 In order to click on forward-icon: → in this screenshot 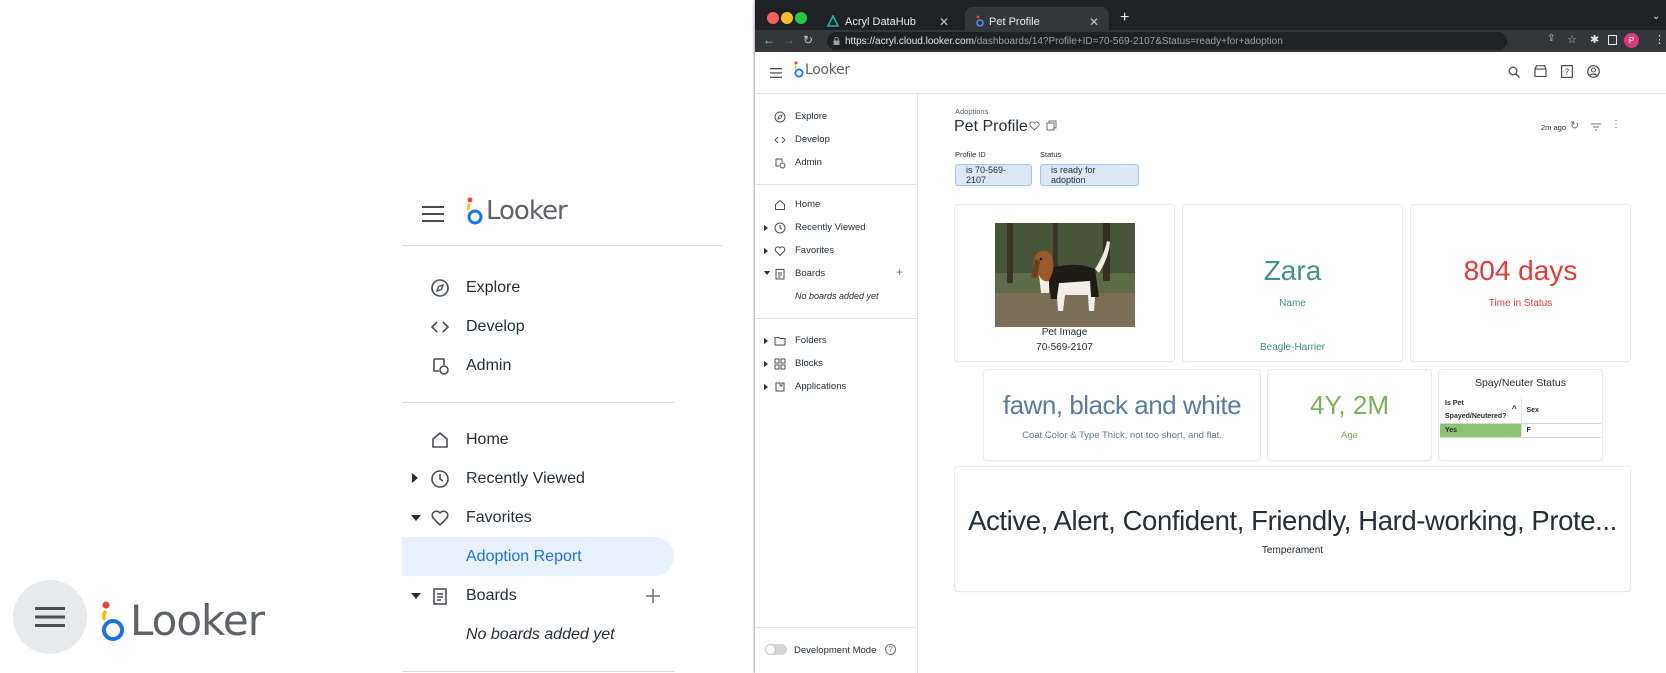, I will do `click(789, 40)`.